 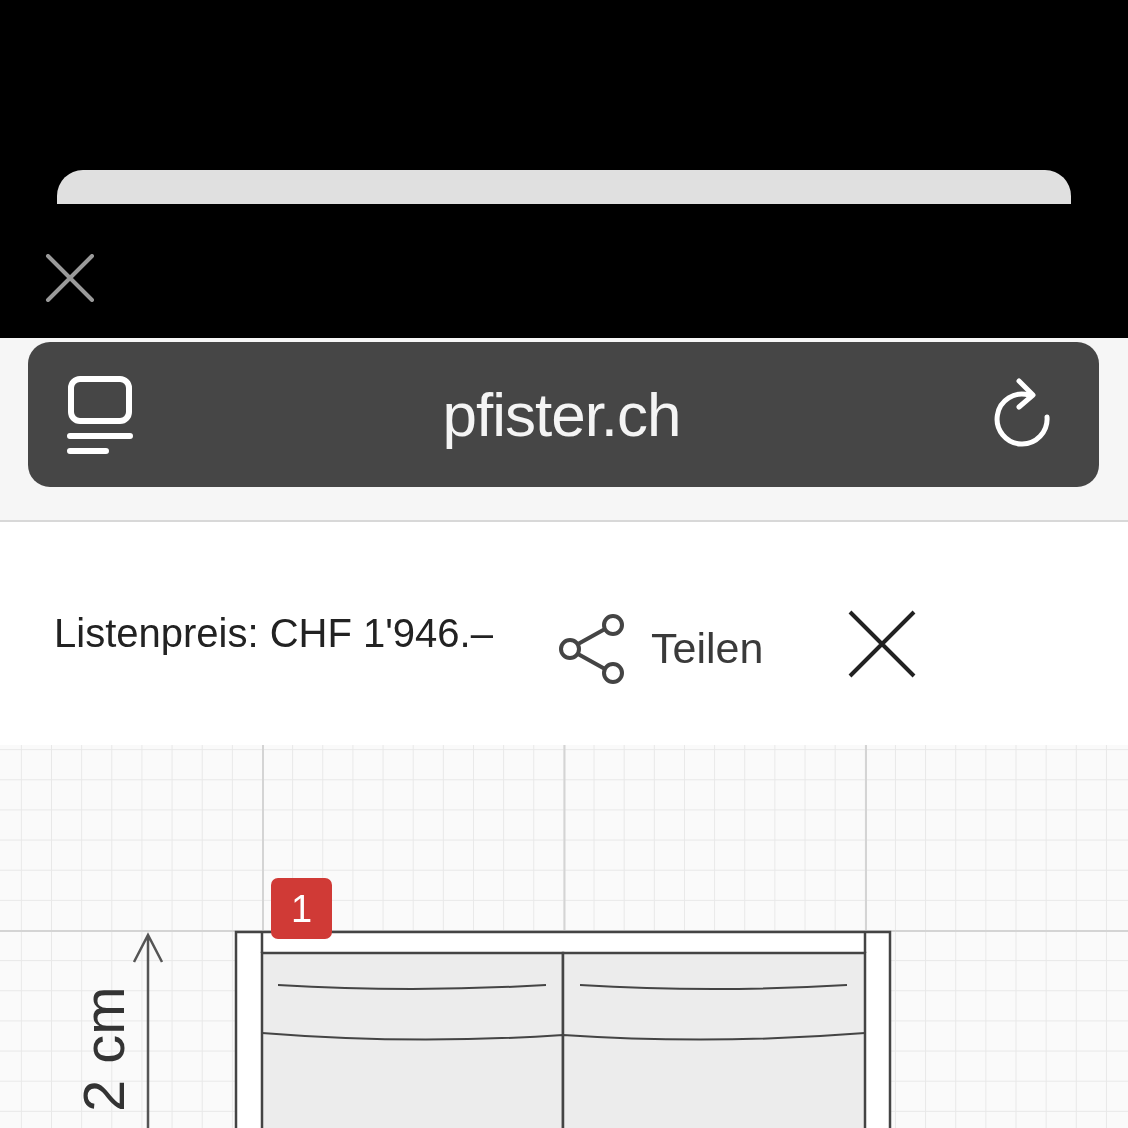 What do you see at coordinates (660, 648) in the screenshot?
I see `share-button: Teilen` at bounding box center [660, 648].